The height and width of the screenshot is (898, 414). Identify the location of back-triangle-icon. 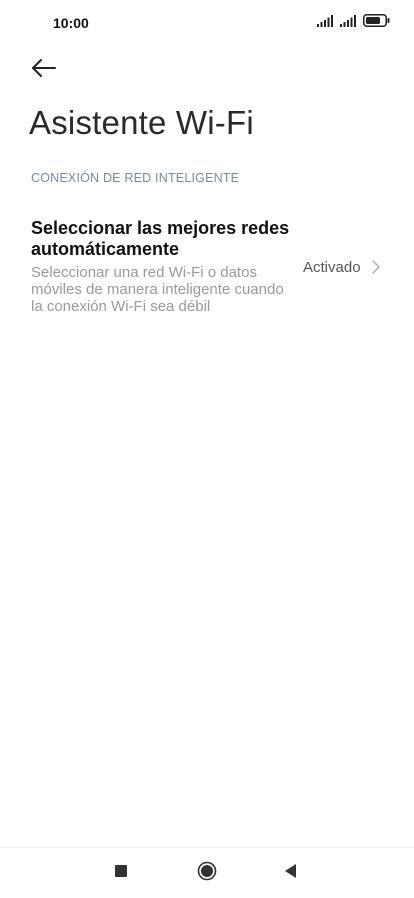
(291, 873).